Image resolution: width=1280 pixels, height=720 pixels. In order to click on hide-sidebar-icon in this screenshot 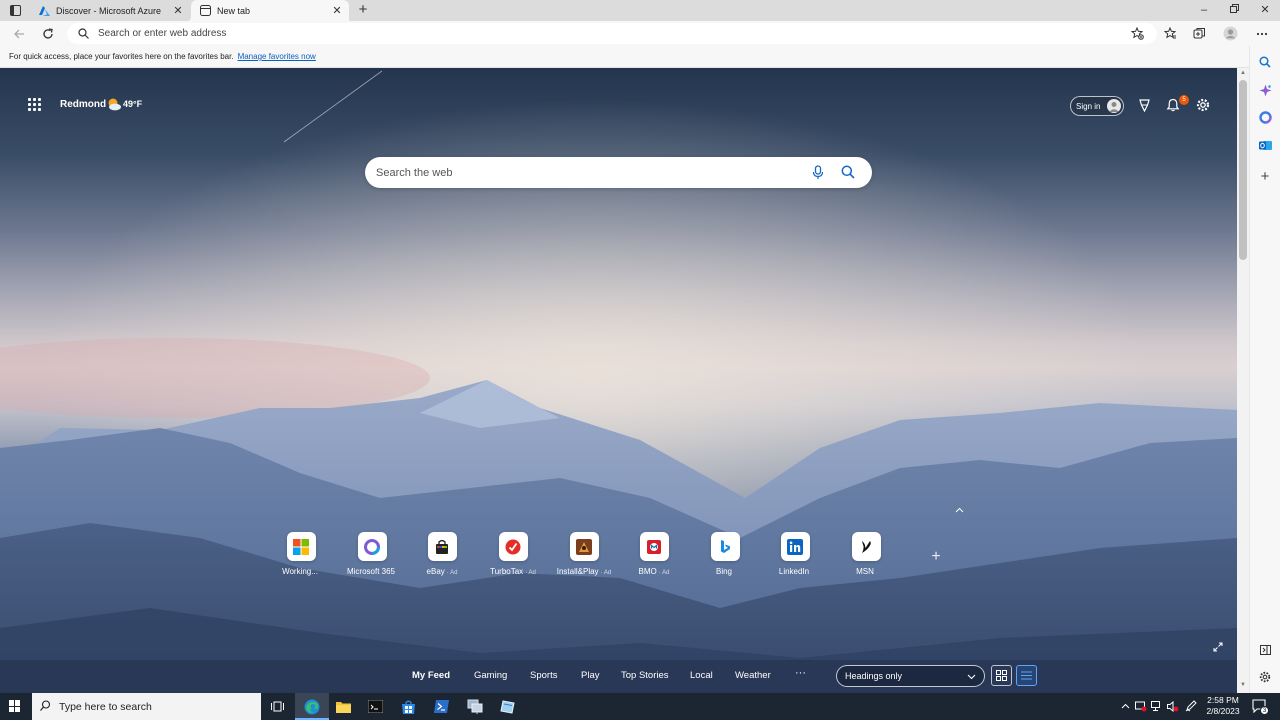, I will do `click(1265, 650)`.